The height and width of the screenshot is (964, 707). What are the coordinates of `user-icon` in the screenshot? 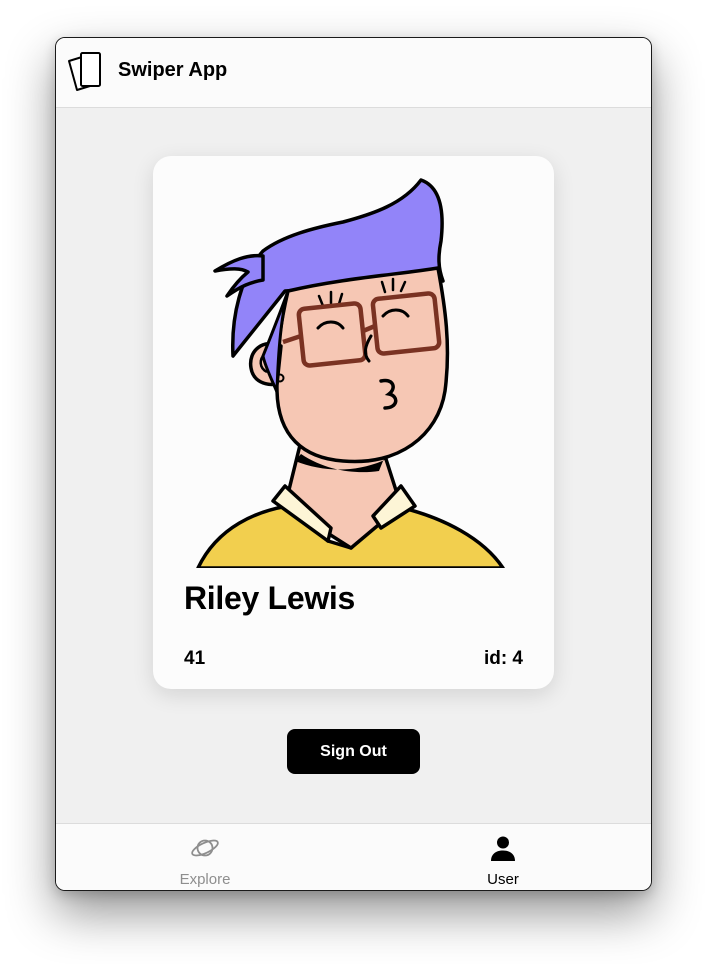 It's located at (503, 848).